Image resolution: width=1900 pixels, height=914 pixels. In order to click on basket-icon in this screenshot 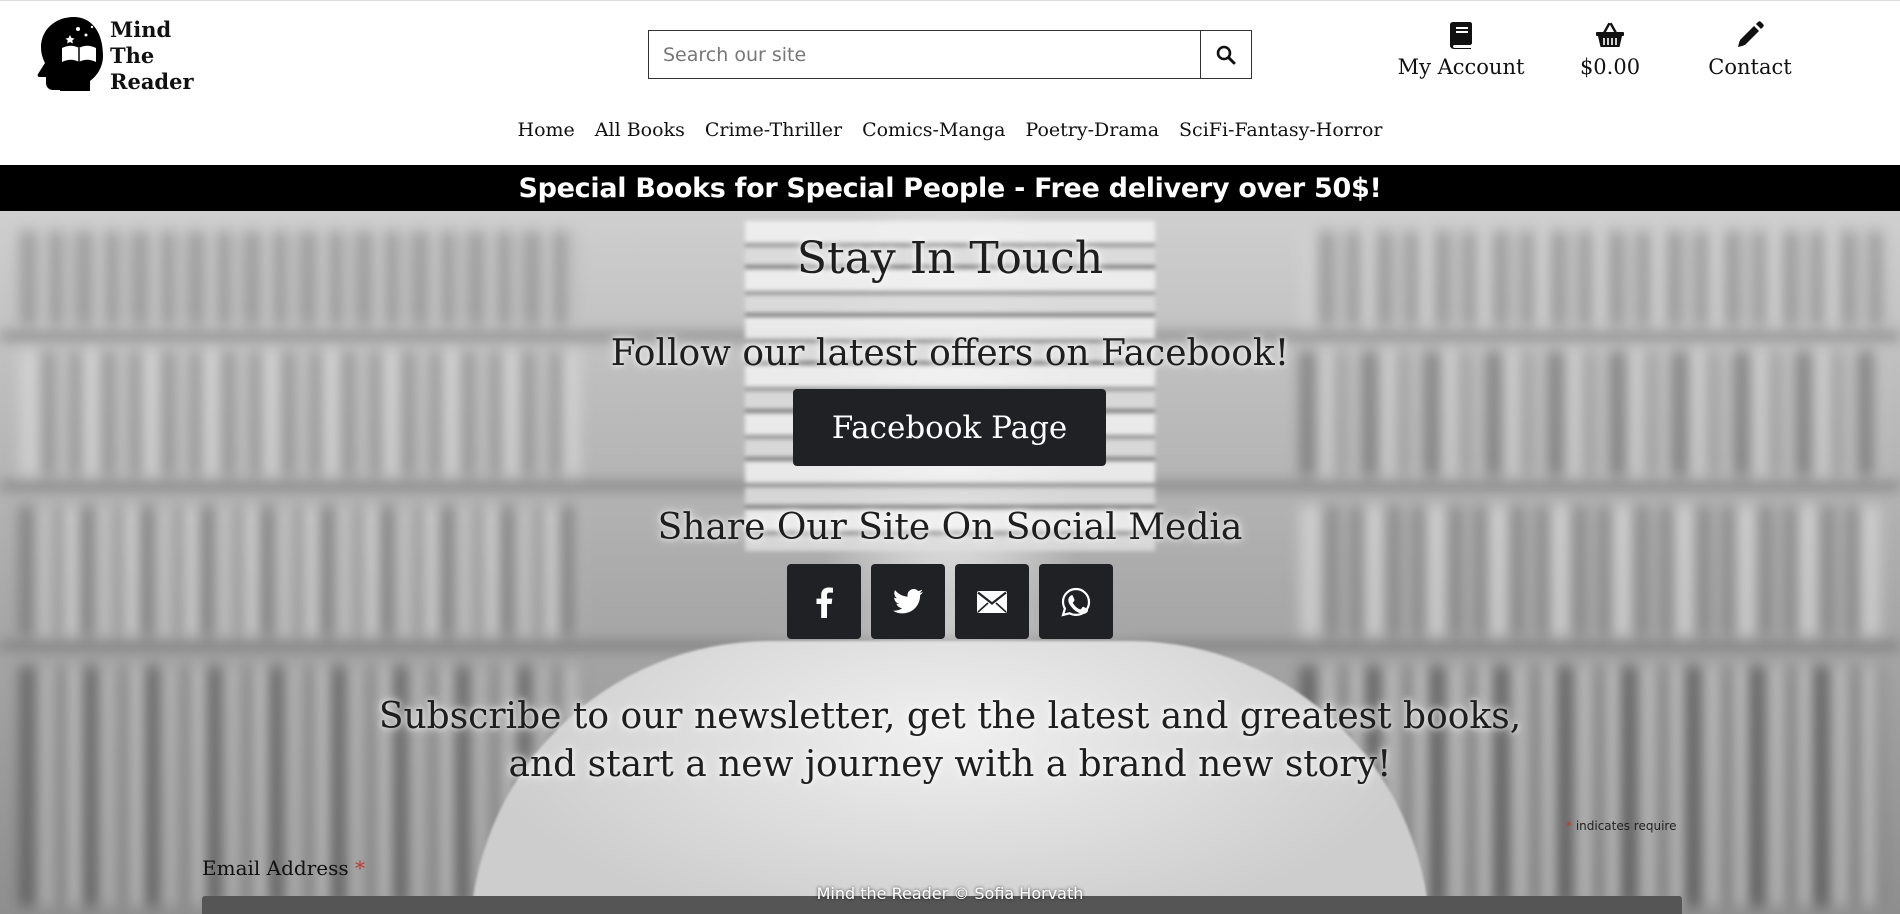, I will do `click(1610, 34)`.